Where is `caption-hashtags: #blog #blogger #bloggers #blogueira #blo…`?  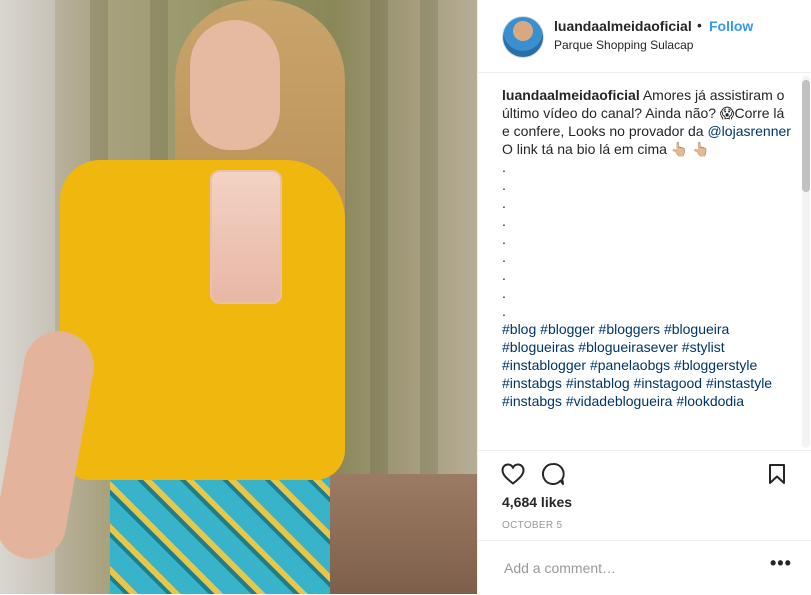
caption-hashtags: #blog #blogger #bloggers #blogueira #blo… is located at coordinates (647, 365).